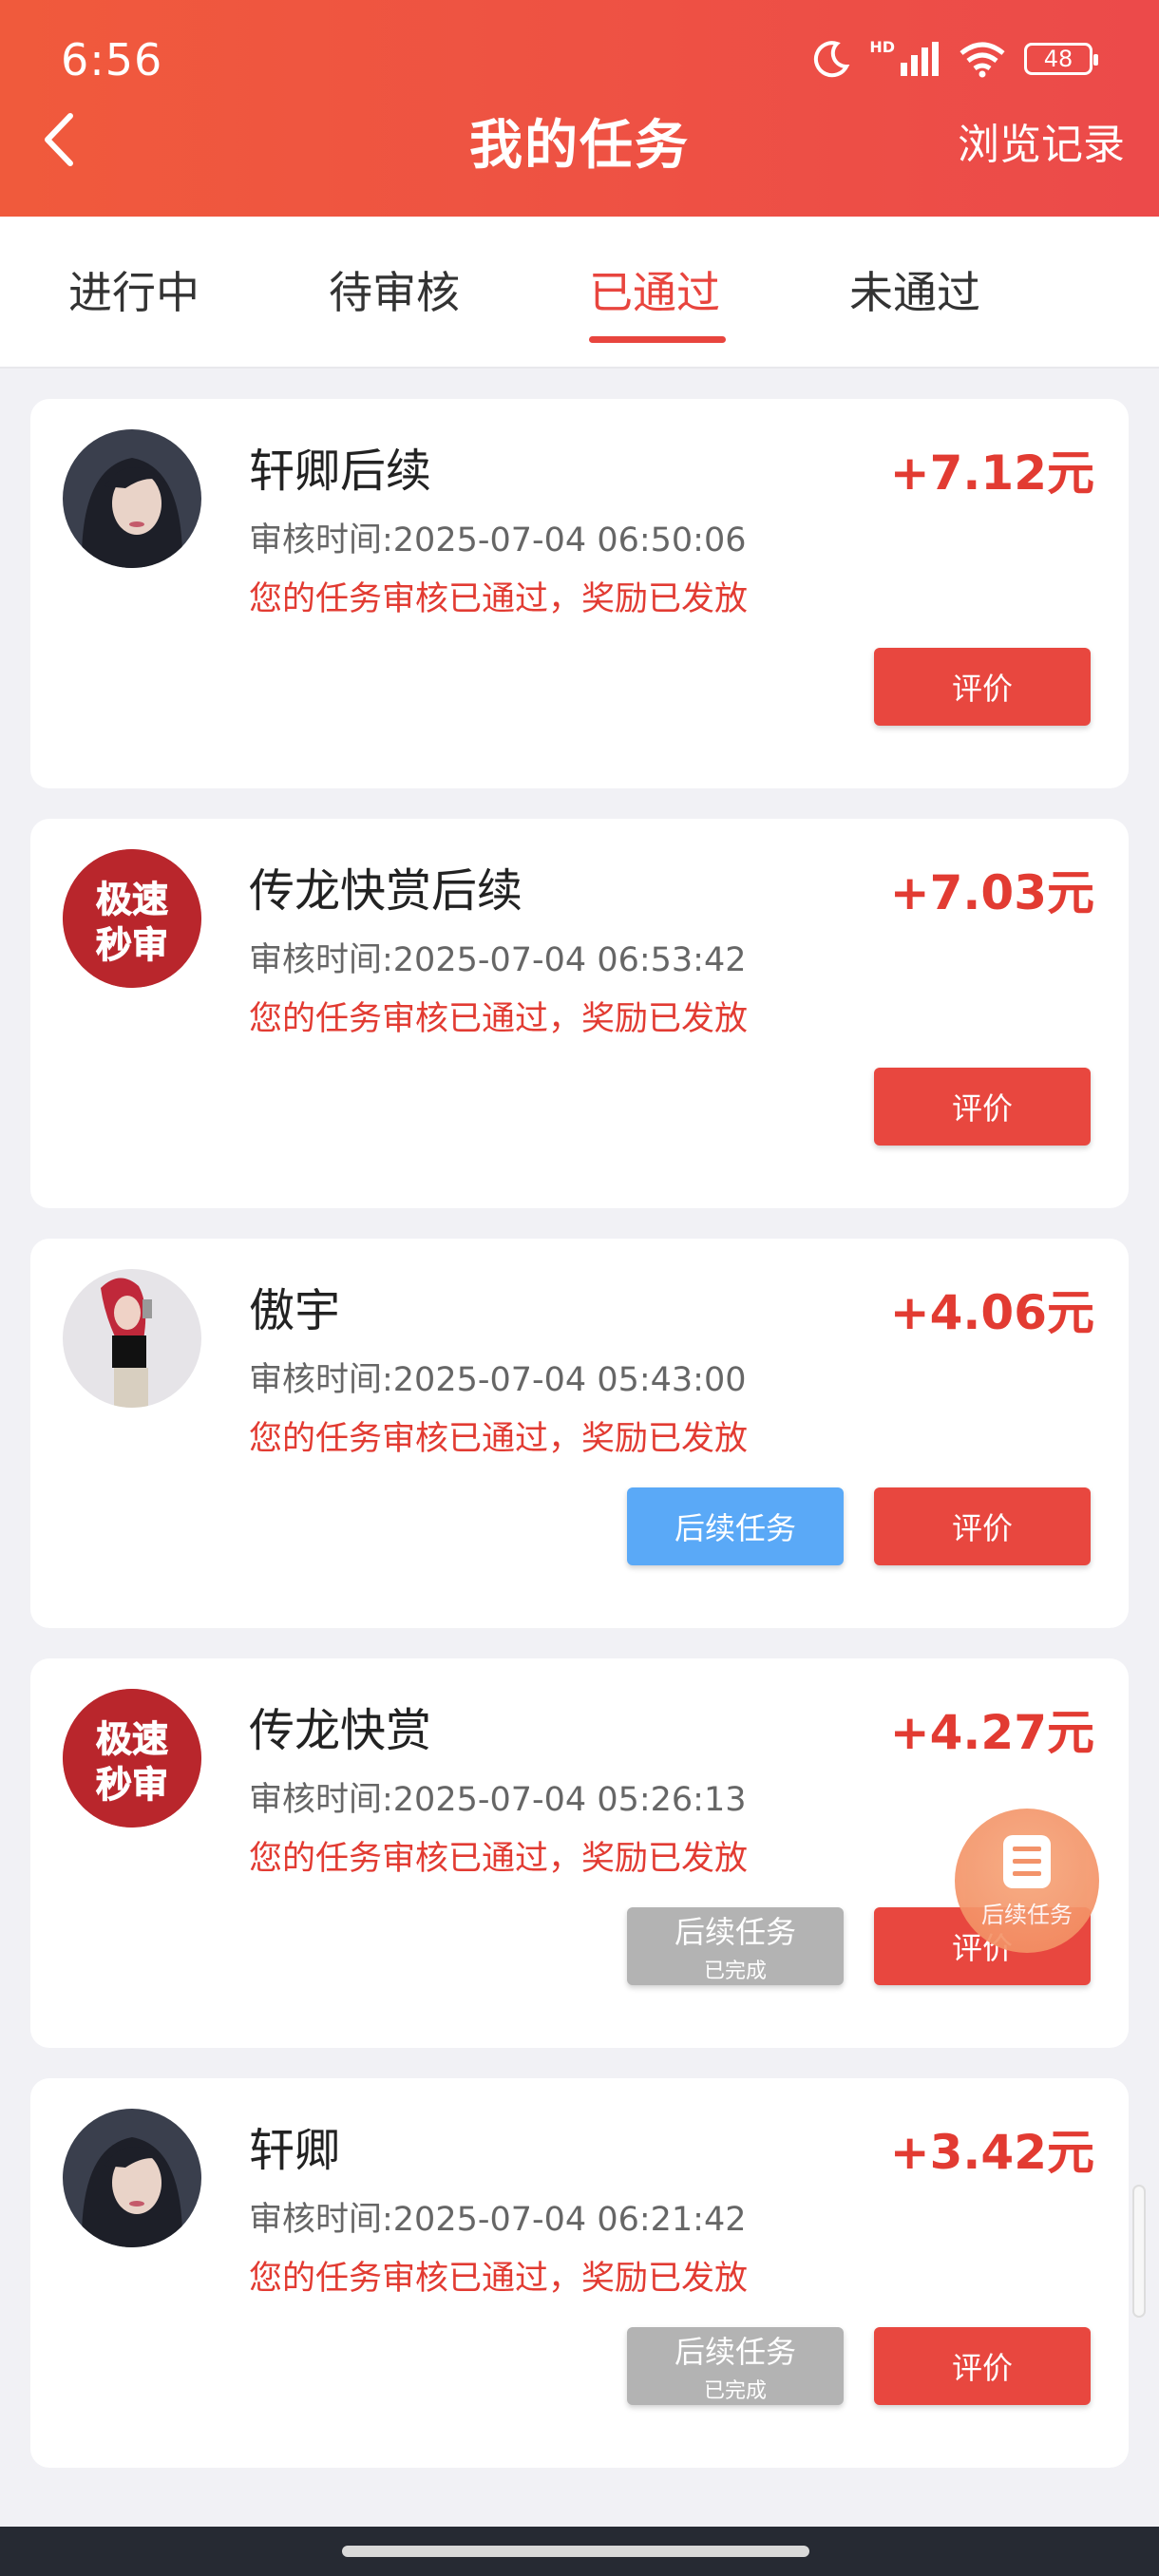 The image size is (1159, 2576). I want to click on app-header: 6:56 HD 48 我的任务 浏览记录, so click(579, 108).